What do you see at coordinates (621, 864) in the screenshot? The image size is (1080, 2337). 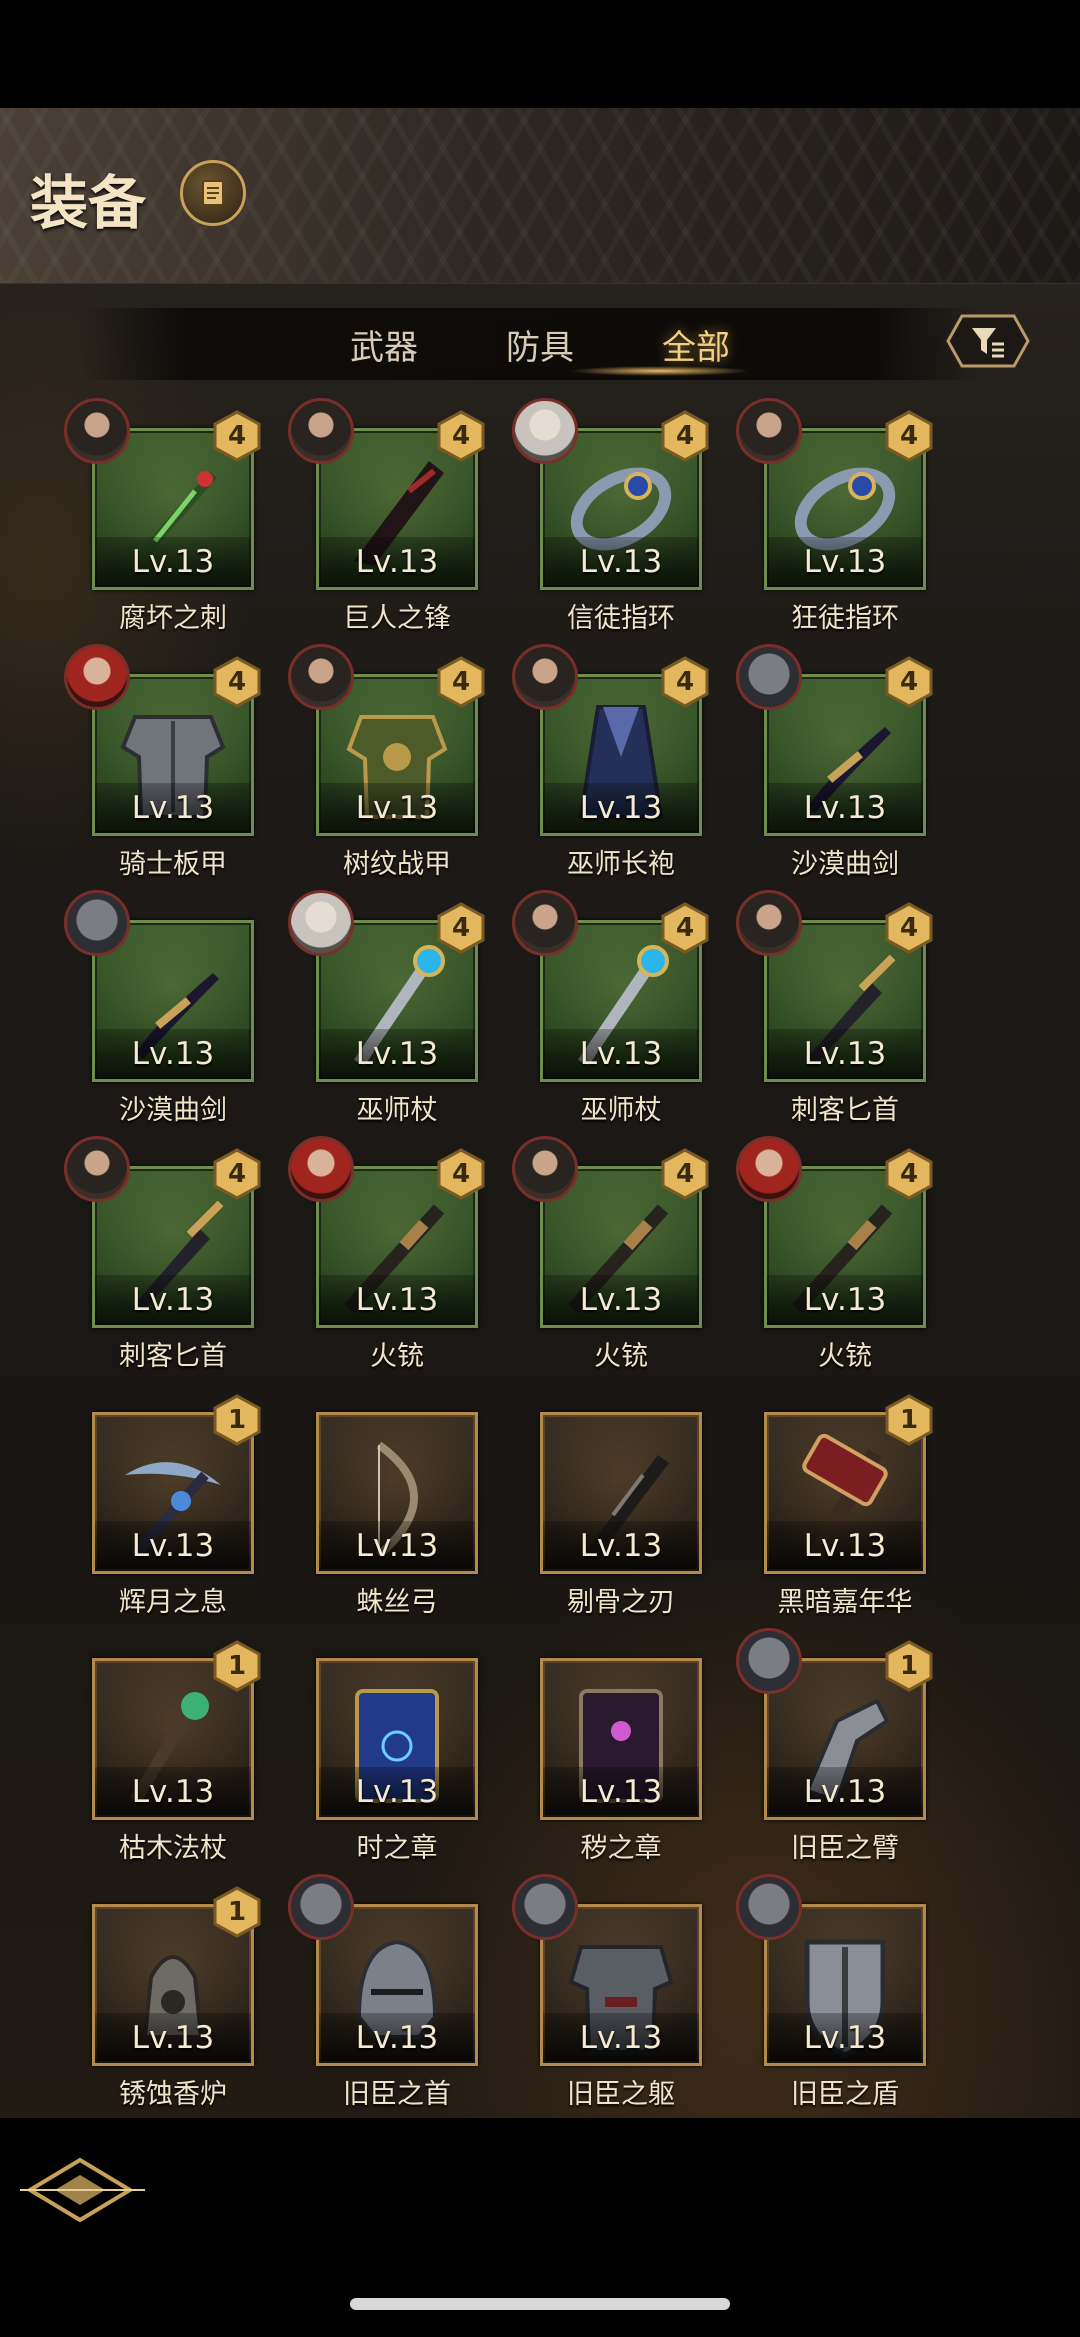 I see `item-name: 巫师长袍` at bounding box center [621, 864].